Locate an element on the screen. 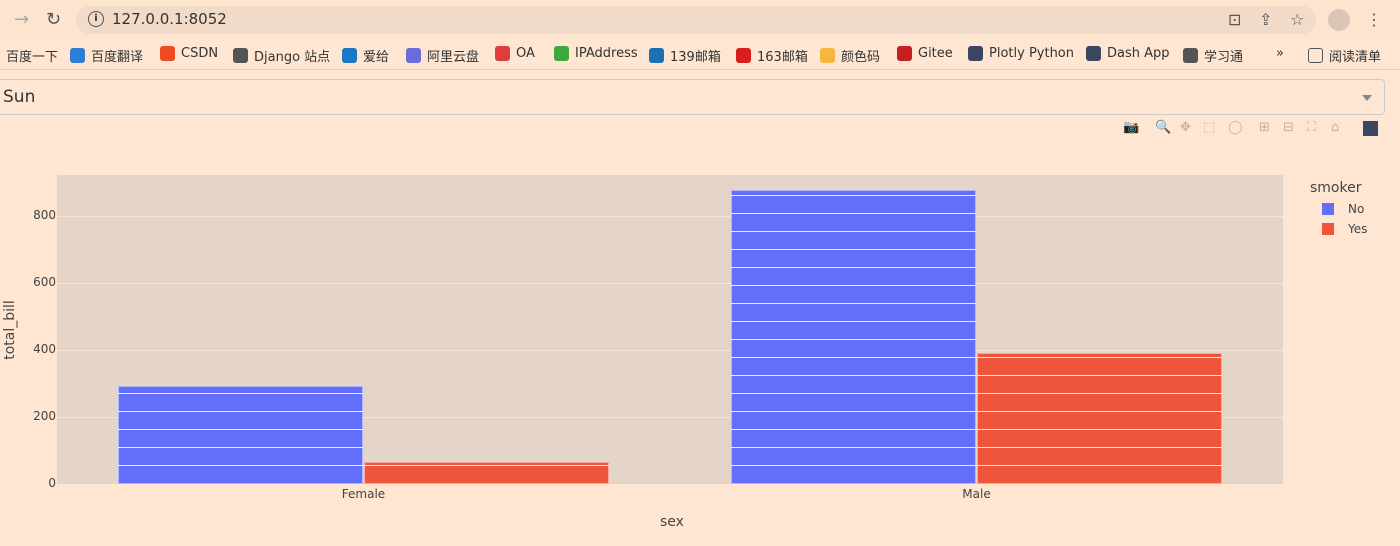 The width and height of the screenshot is (1400, 546). bookmark-10: 颜色码 is located at coordinates (850, 55).